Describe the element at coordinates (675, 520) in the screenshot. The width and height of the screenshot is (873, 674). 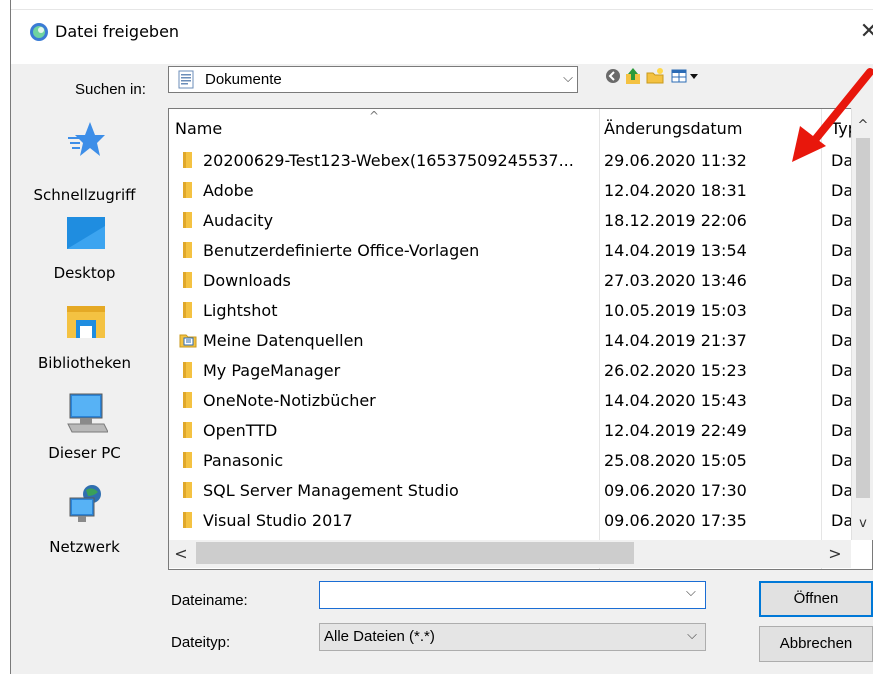
I see `file-date: 09.06.2020 17:35` at that location.